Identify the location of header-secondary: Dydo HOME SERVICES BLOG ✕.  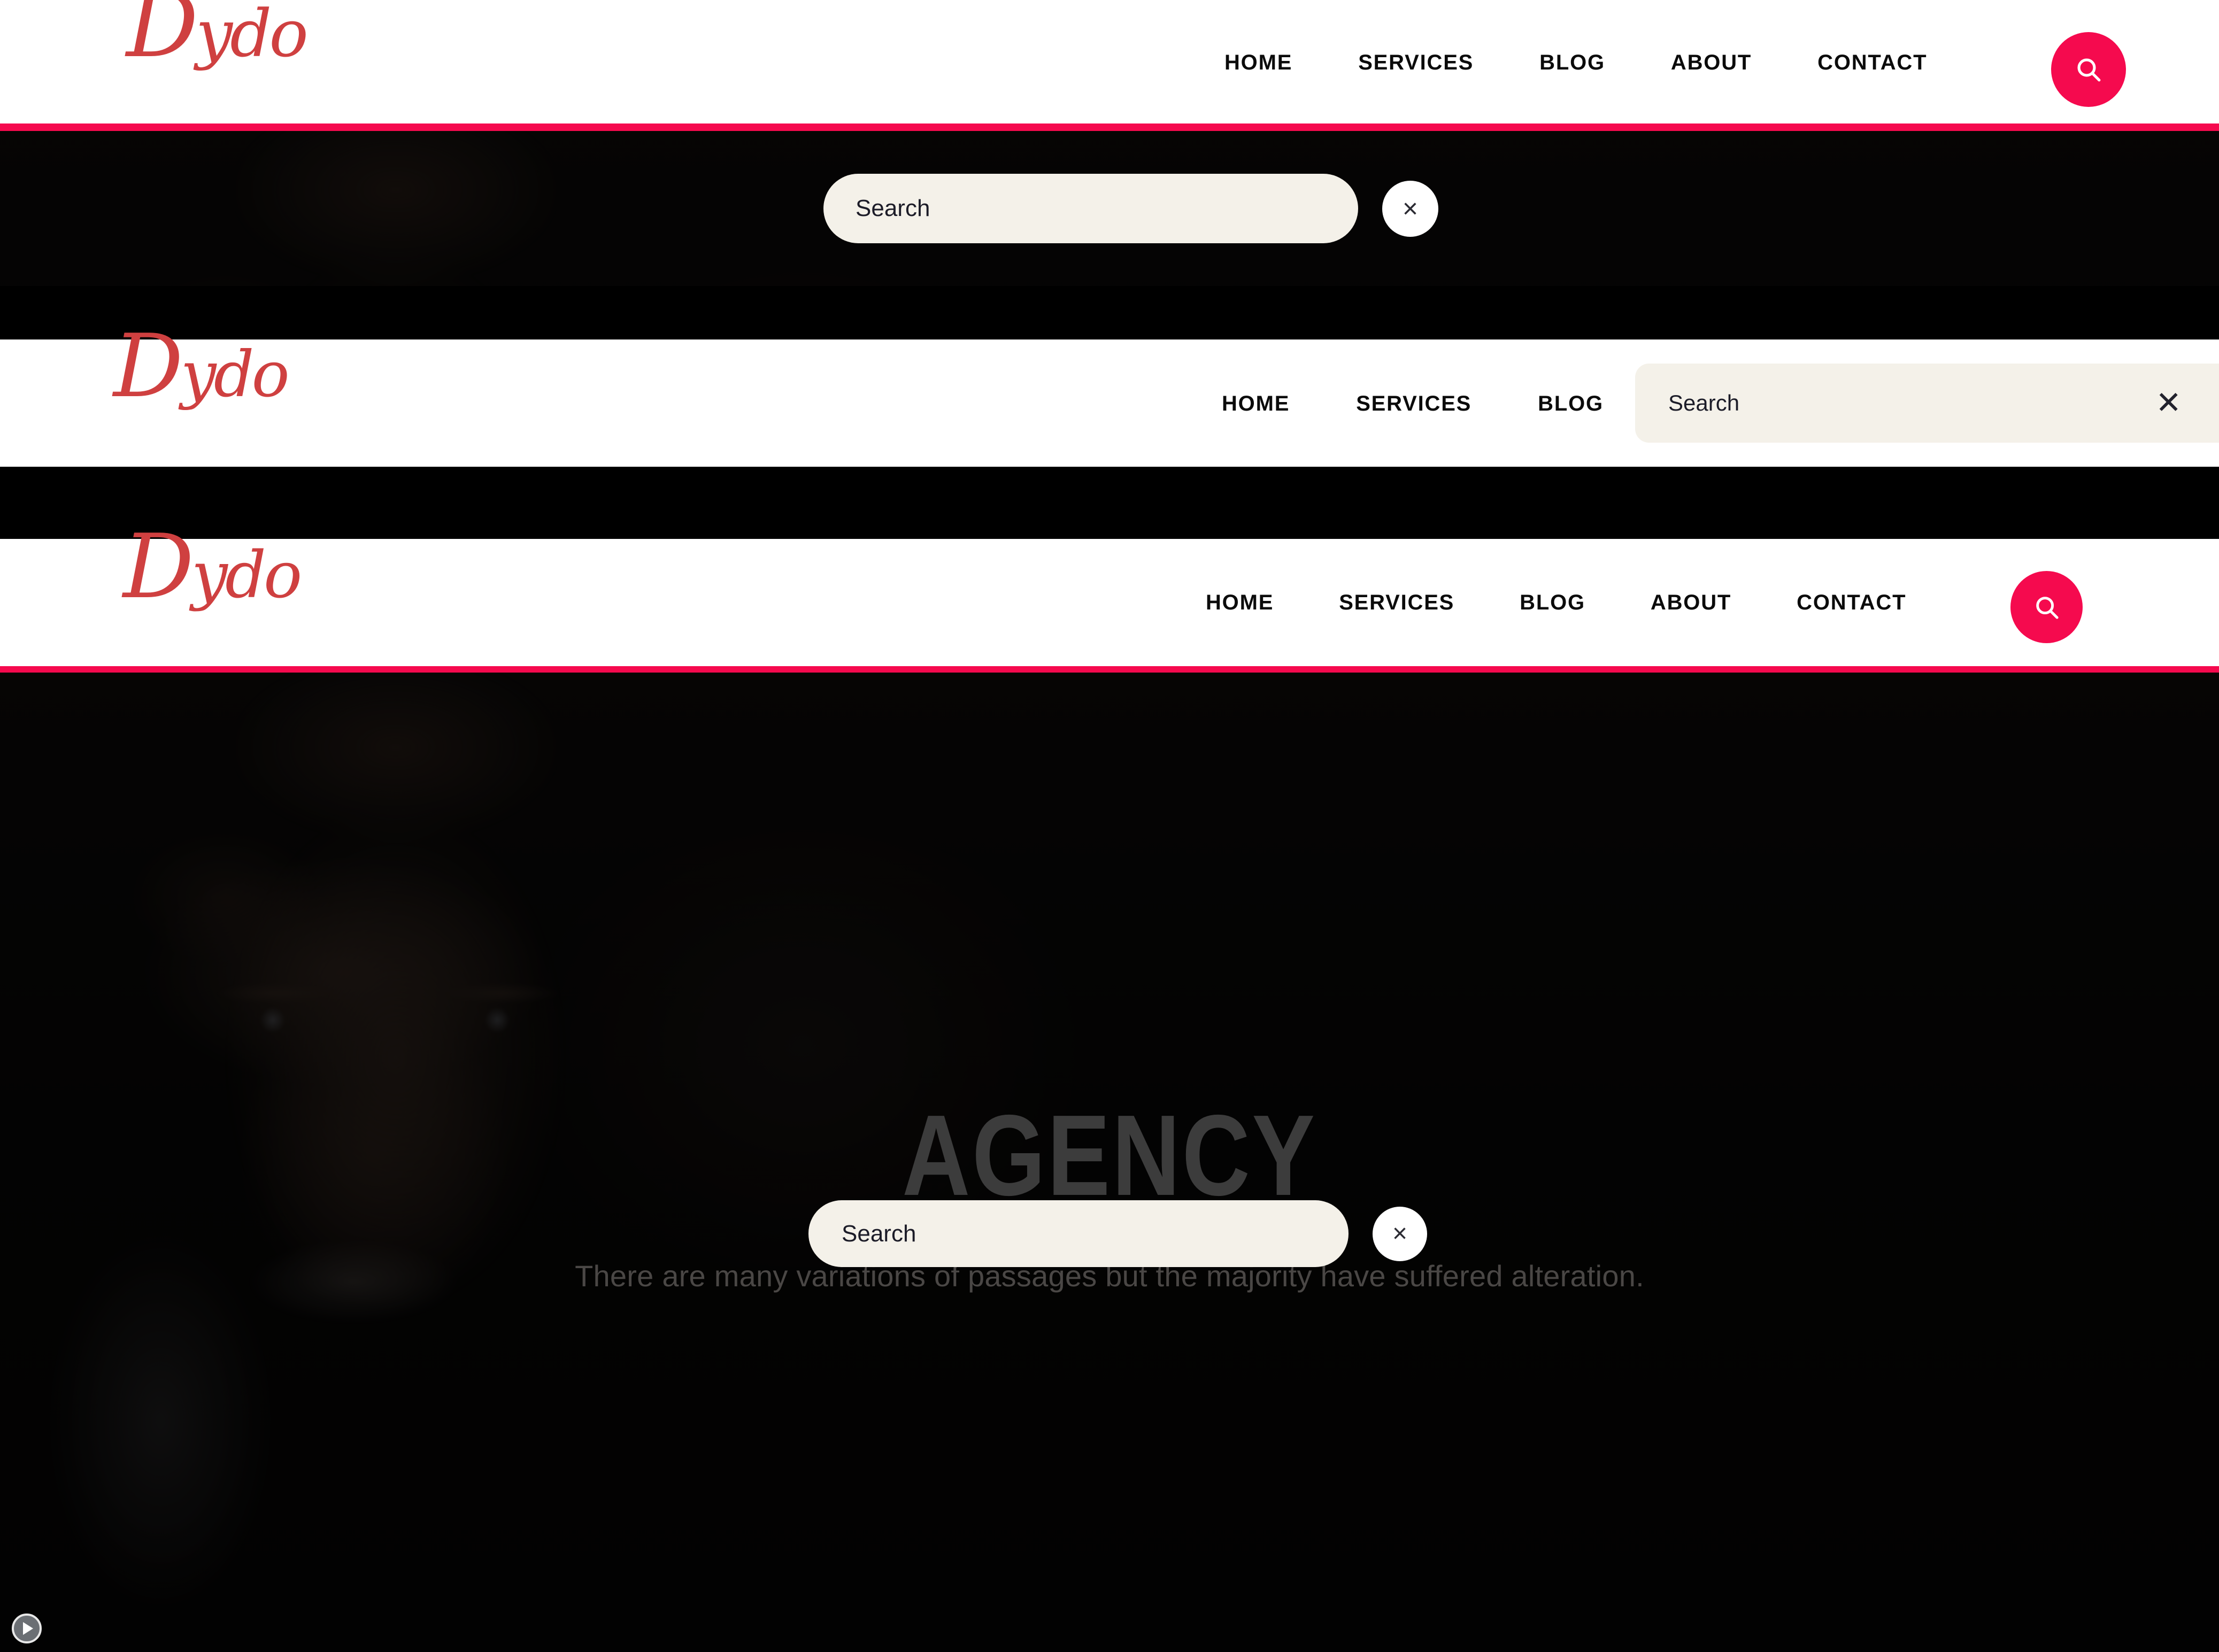
(1109, 395).